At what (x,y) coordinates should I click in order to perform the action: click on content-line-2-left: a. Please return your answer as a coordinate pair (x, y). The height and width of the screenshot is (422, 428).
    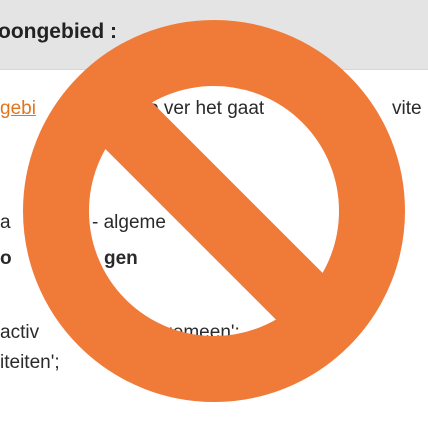
    Looking at the image, I should click on (5, 222).